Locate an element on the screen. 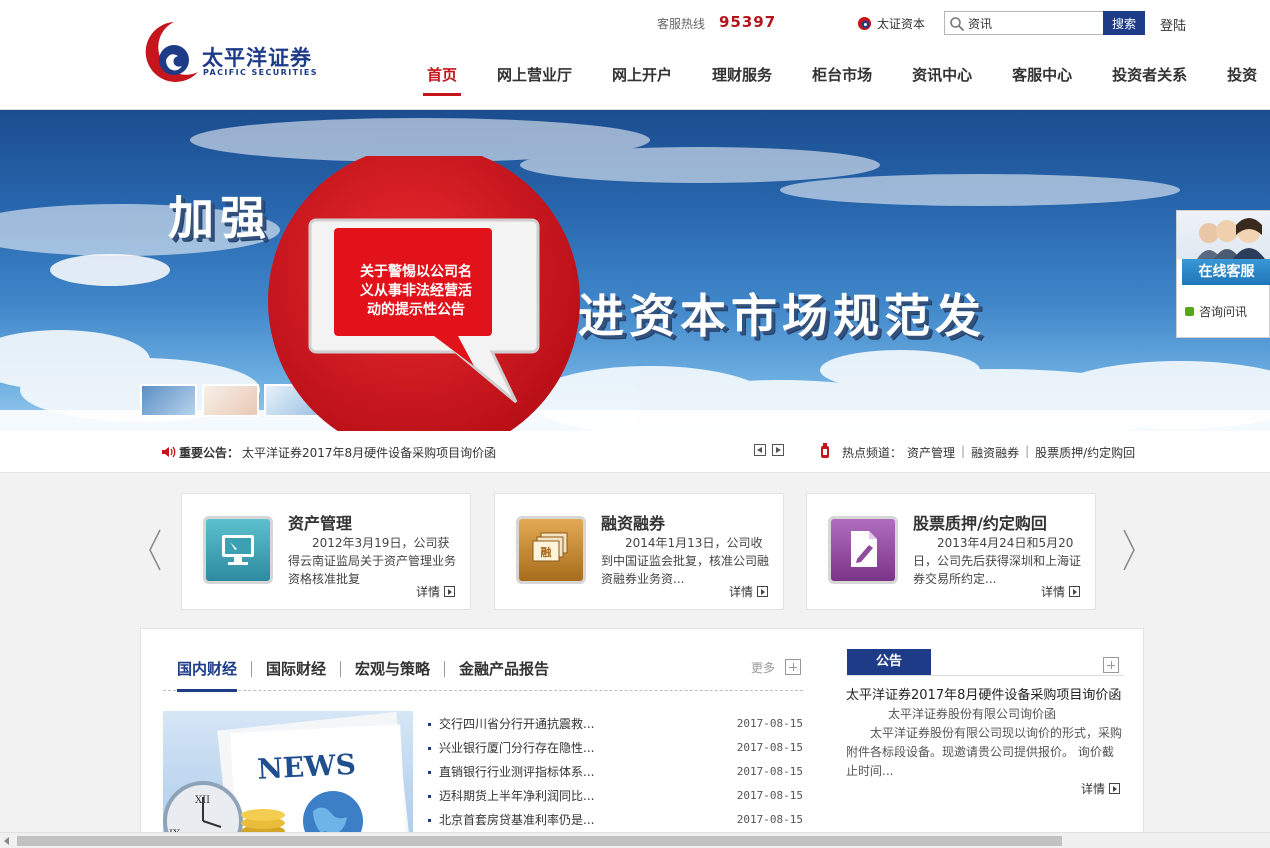 The width and height of the screenshot is (1270, 848). svg-text: NEWS is located at coordinates (306, 767).